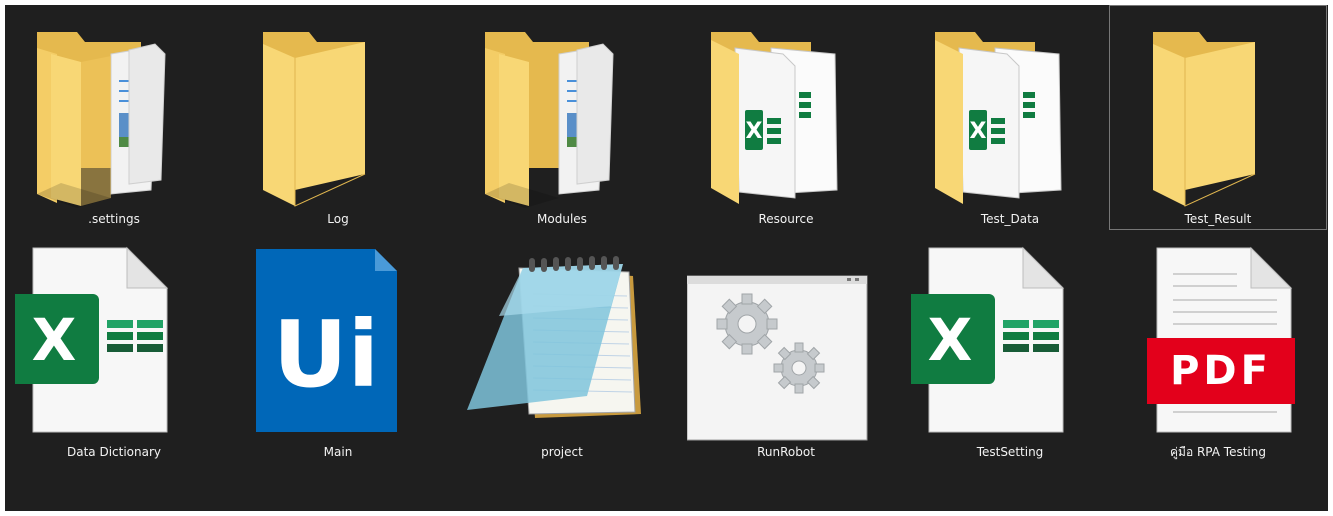 The image size is (1333, 516). I want to click on file-name-label: RunRobot, so click(786, 452).